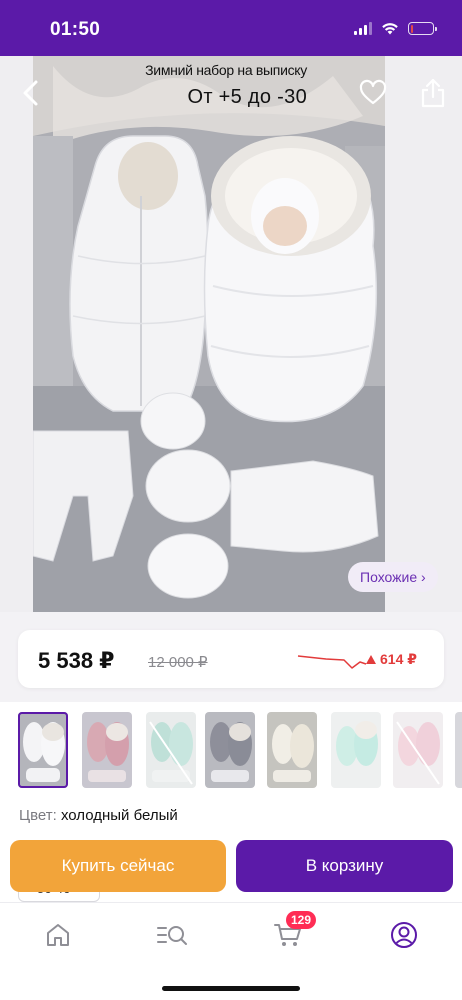  I want to click on similar-label: Похожие ›, so click(393, 577).